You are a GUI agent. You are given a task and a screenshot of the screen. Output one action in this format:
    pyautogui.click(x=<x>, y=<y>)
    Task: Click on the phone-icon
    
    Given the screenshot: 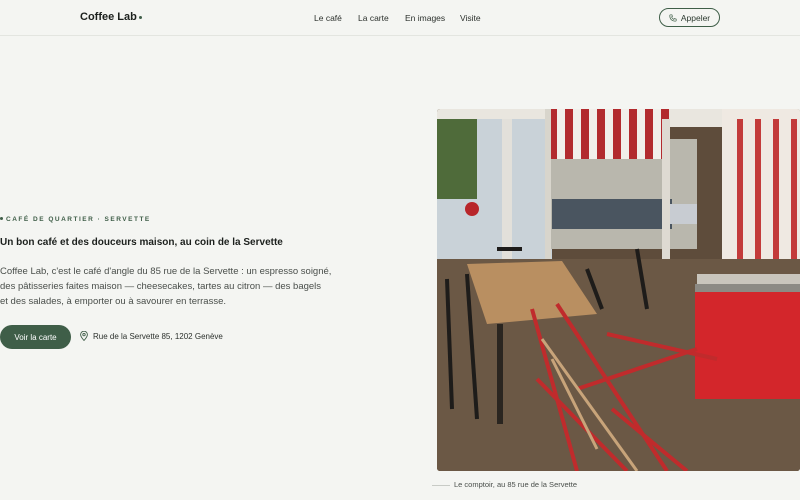 What is the action you would take?
    pyautogui.click(x=673, y=17)
    